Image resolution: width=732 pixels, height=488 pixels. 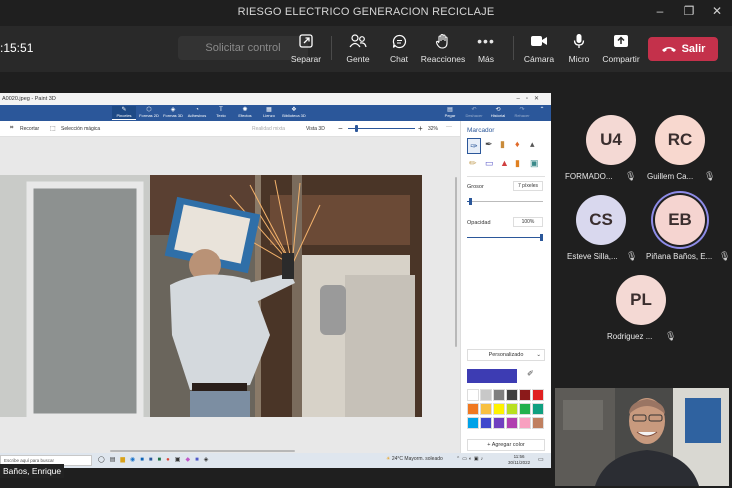 What do you see at coordinates (532, 144) in the screenshot?
I see `pixel-pen-tool: ▴` at bounding box center [532, 144].